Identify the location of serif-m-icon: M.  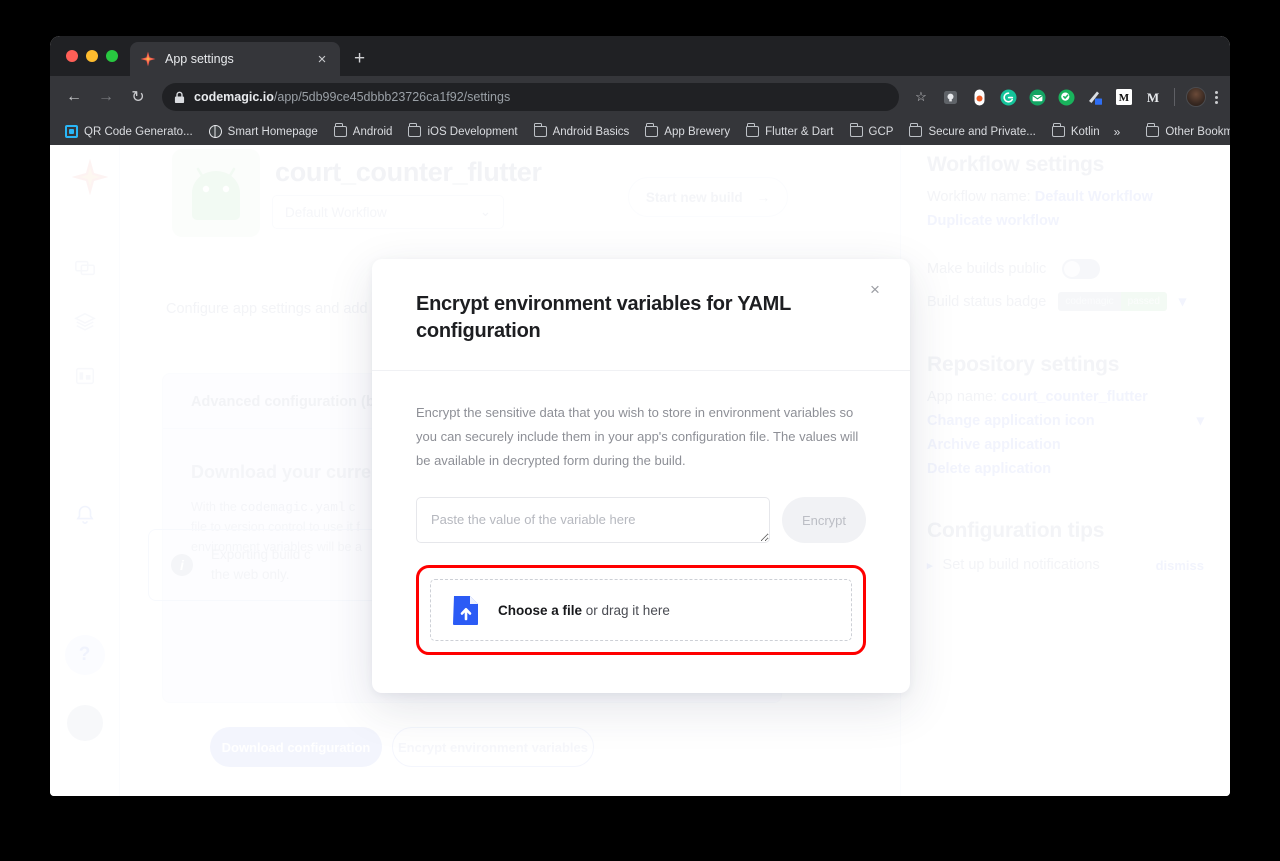
(1153, 97).